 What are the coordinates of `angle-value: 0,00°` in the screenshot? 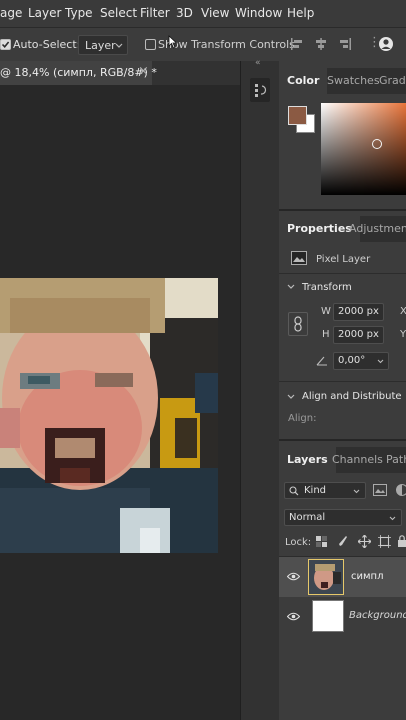 It's located at (352, 360).